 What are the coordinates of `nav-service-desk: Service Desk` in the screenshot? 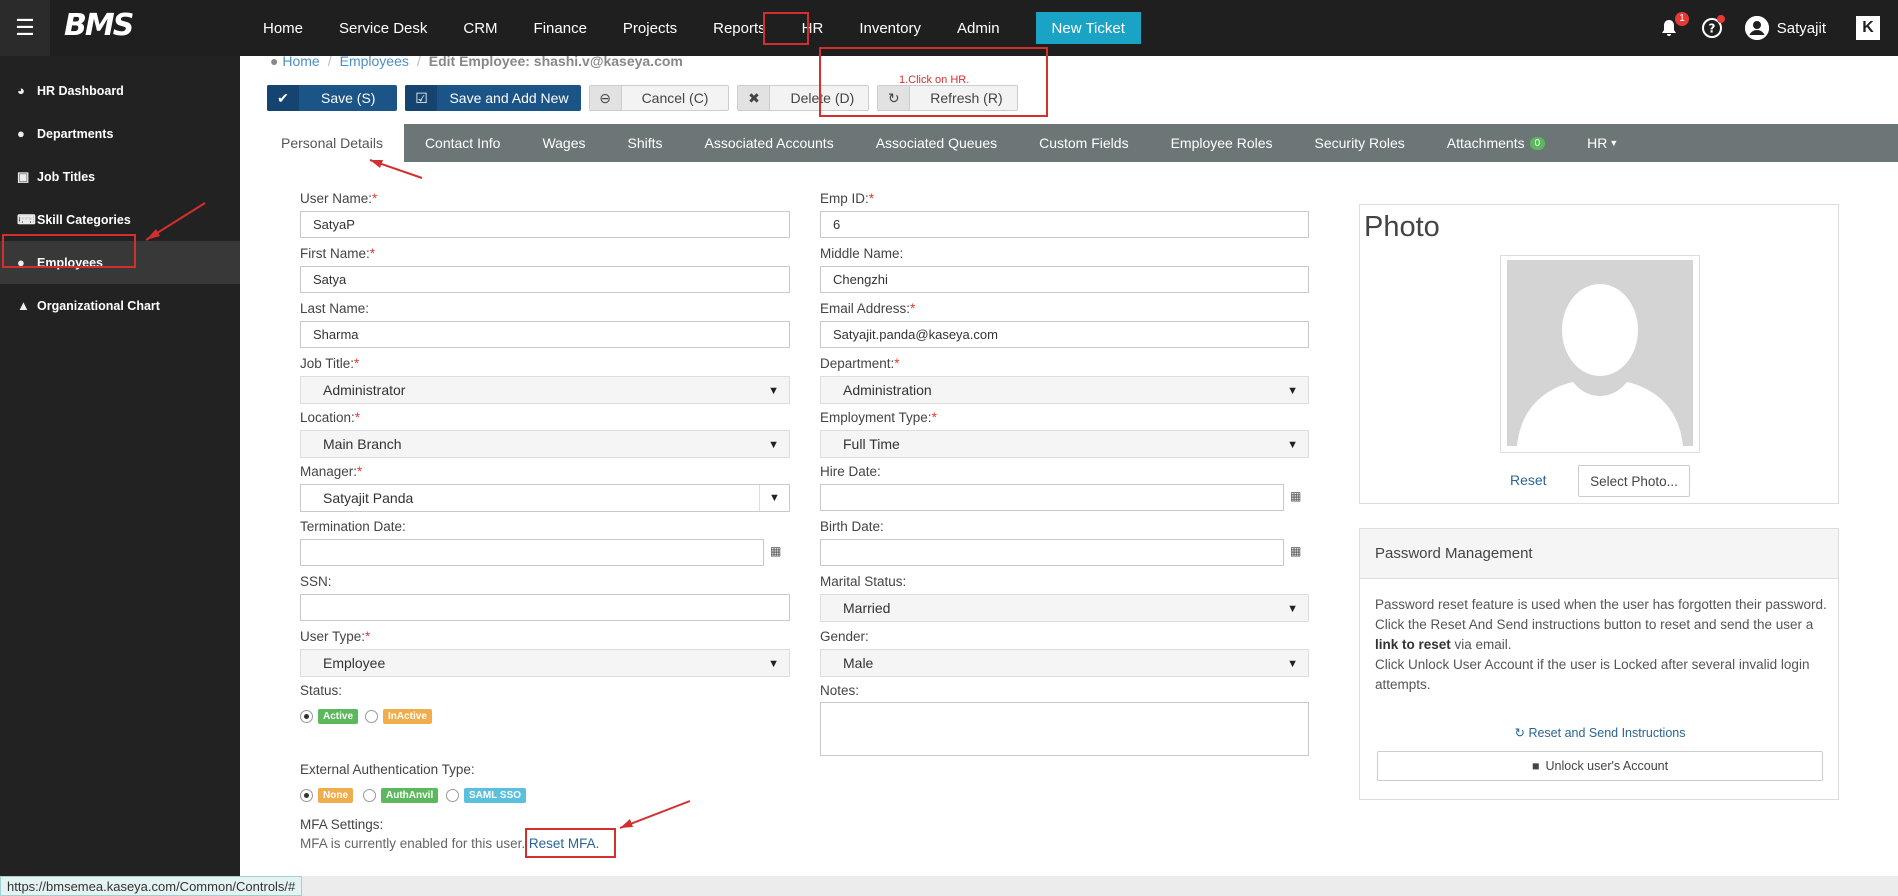 It's located at (383, 28).